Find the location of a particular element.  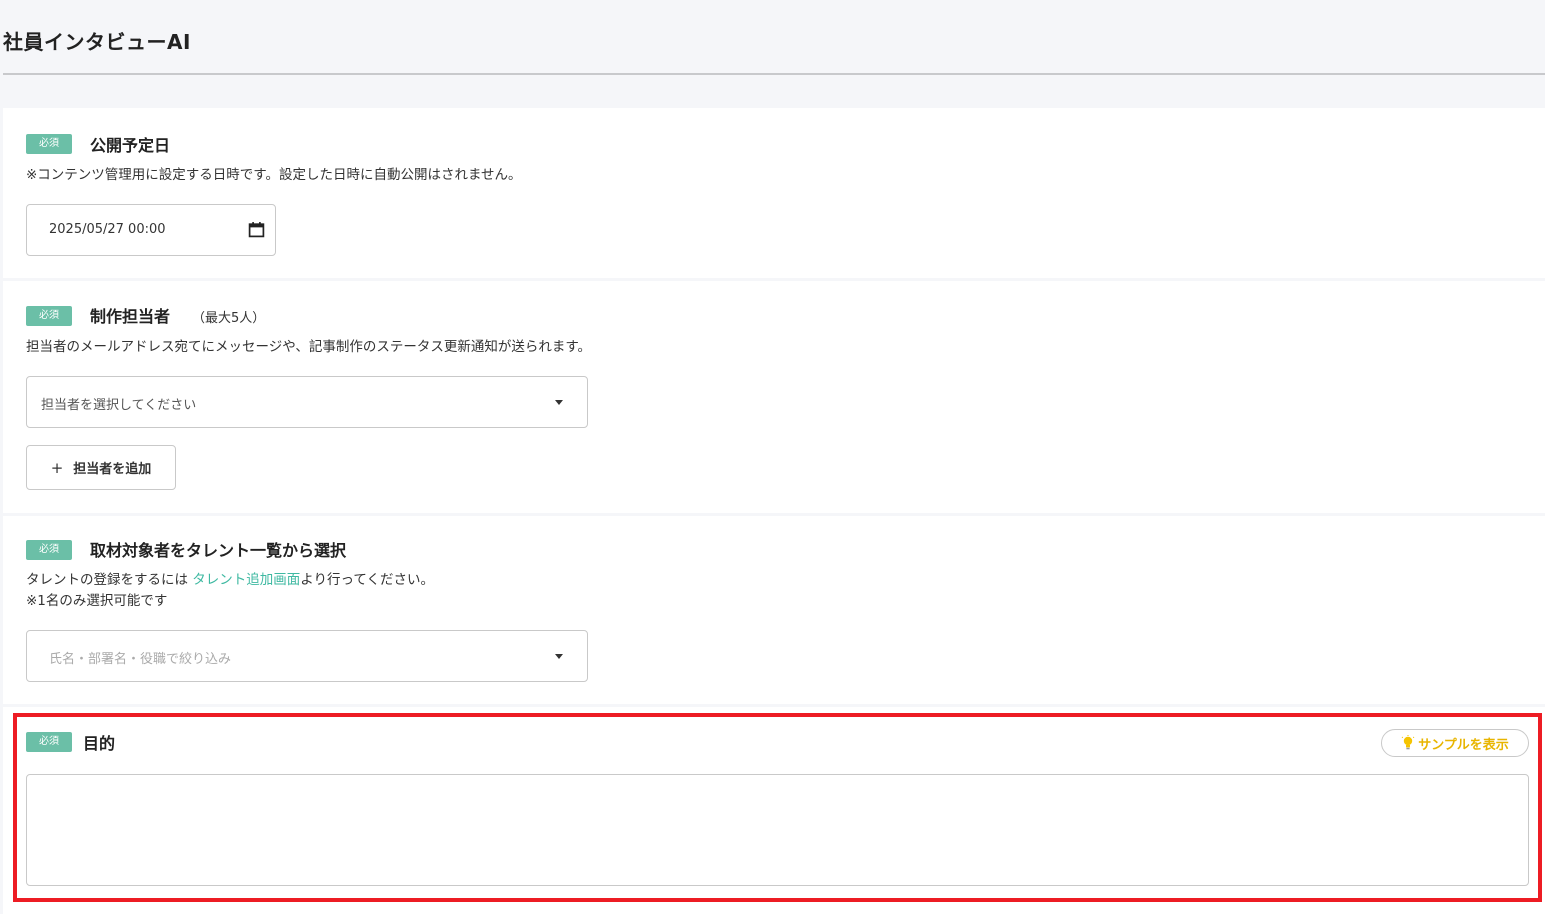

publish-date-description: ※コンテンツ管理用に設定する日時です。設定した日時に自動公開はされません。 is located at coordinates (274, 175).